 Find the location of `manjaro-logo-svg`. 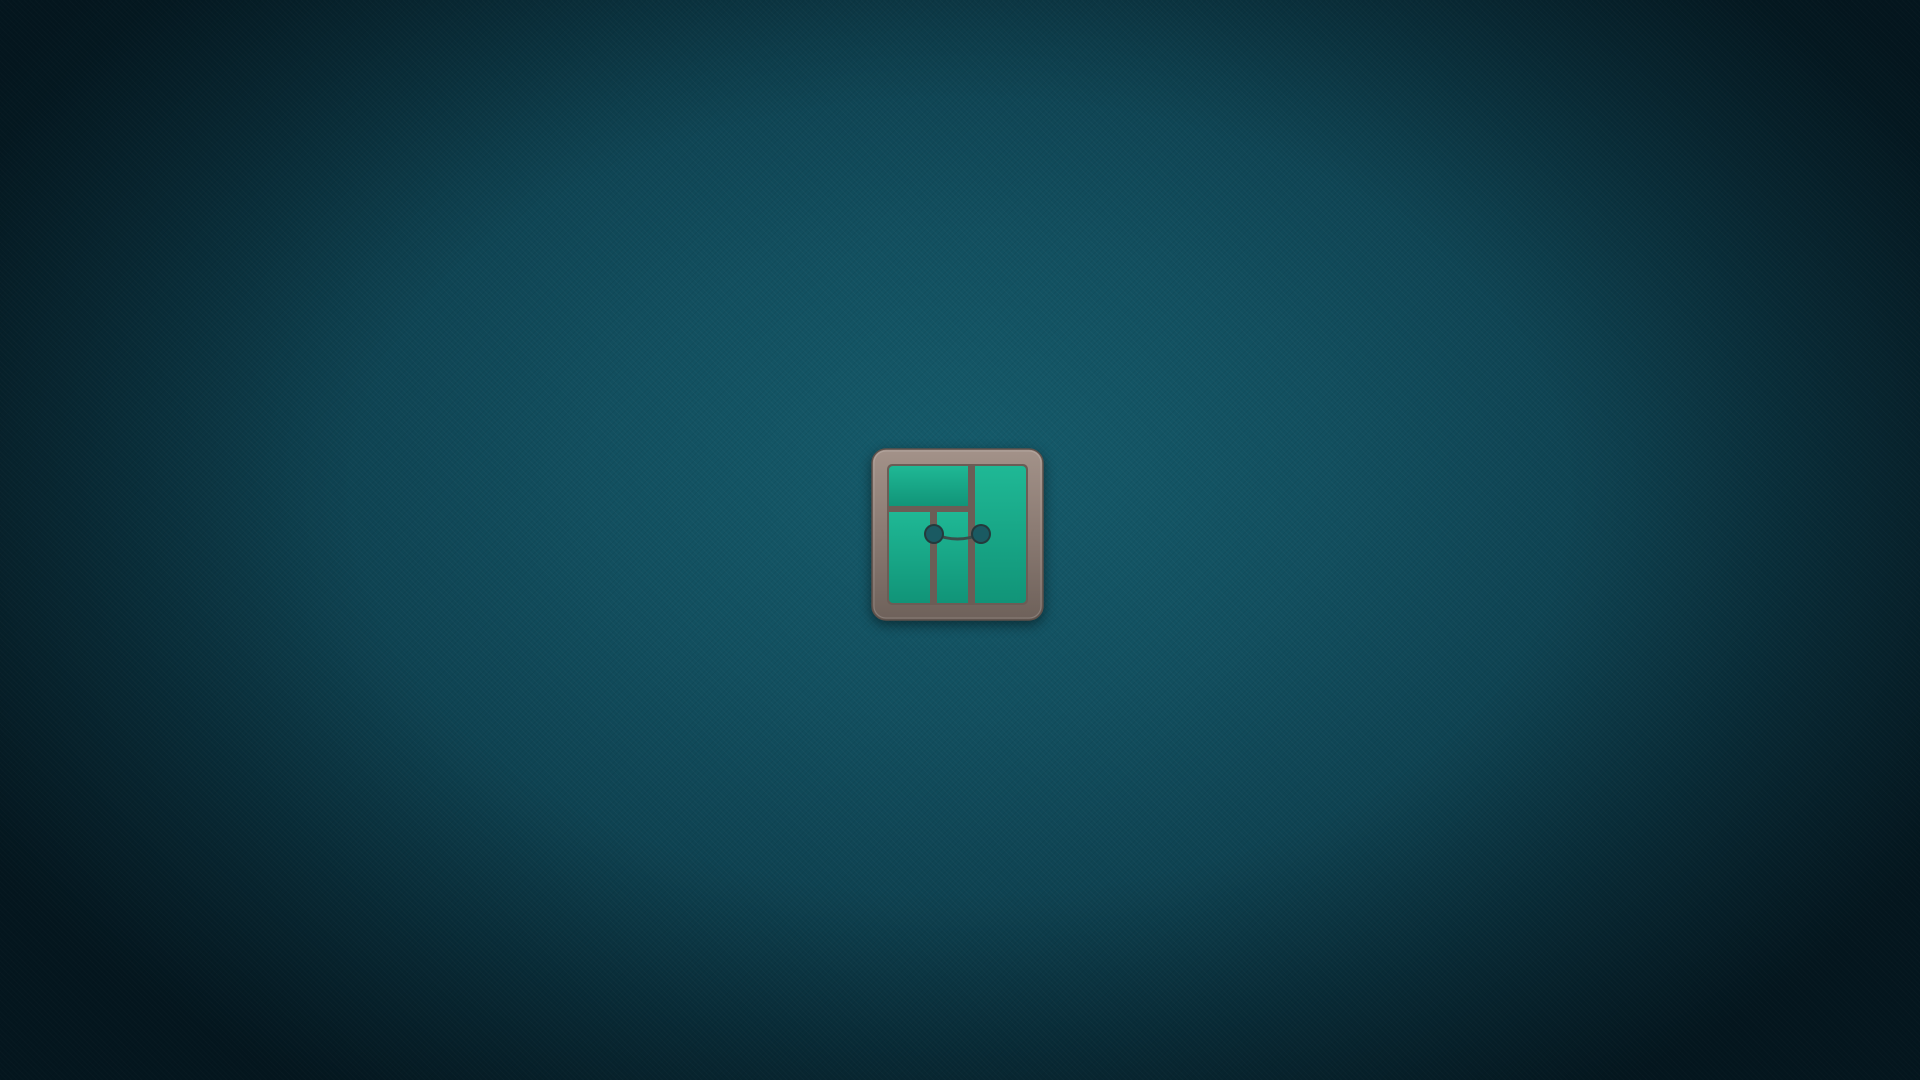

manjaro-logo-svg is located at coordinates (957, 534).